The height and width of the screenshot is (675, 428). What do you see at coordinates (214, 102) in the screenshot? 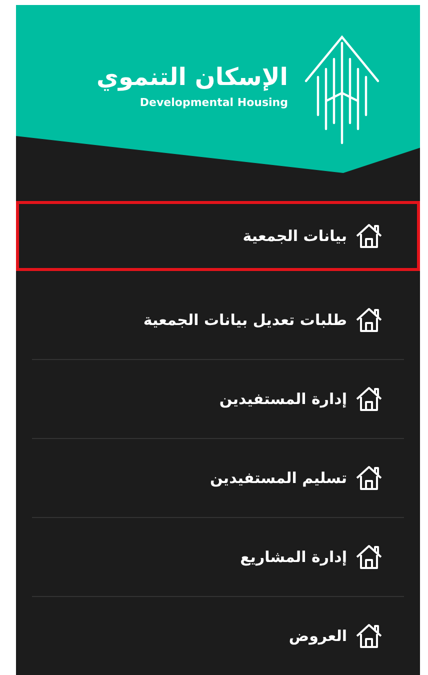
I see `brand-subtitle: Developmental Housing` at bounding box center [214, 102].